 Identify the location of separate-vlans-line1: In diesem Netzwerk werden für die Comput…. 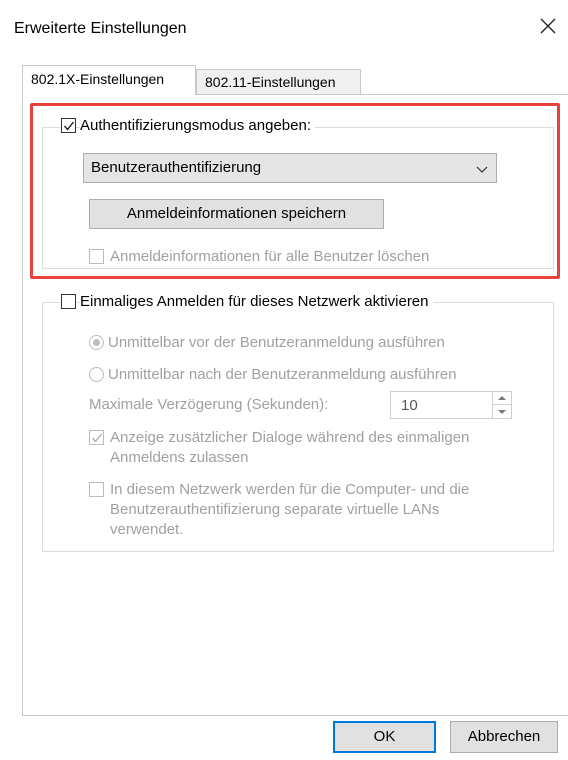
(290, 489).